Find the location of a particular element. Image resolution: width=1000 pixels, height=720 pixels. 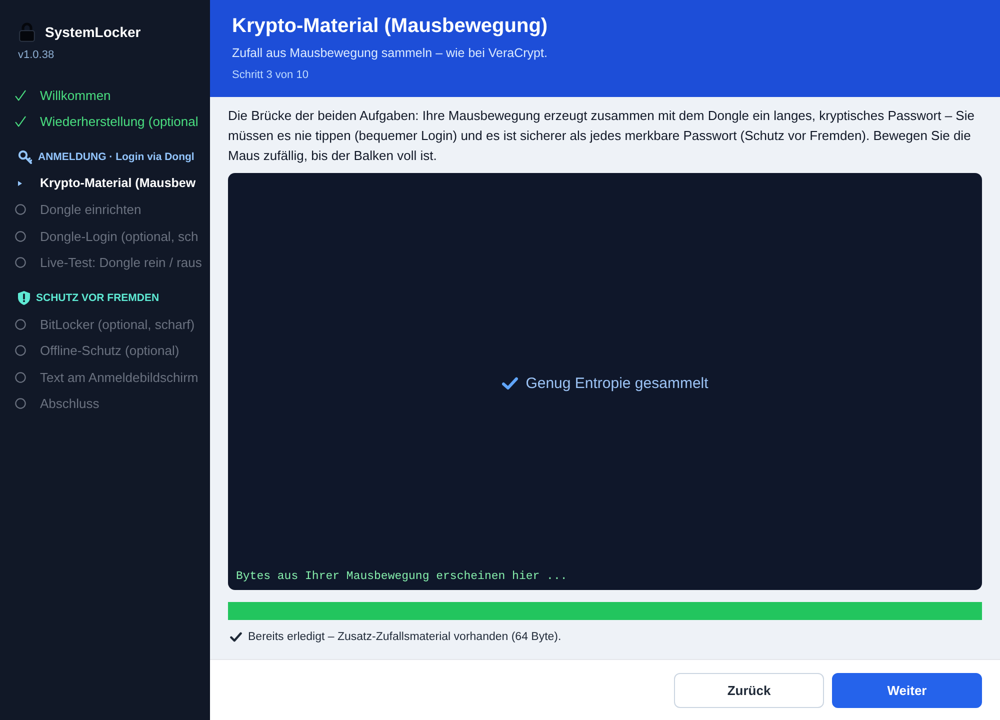

sidebar-item: Dongle einrichten is located at coordinates (105, 209).